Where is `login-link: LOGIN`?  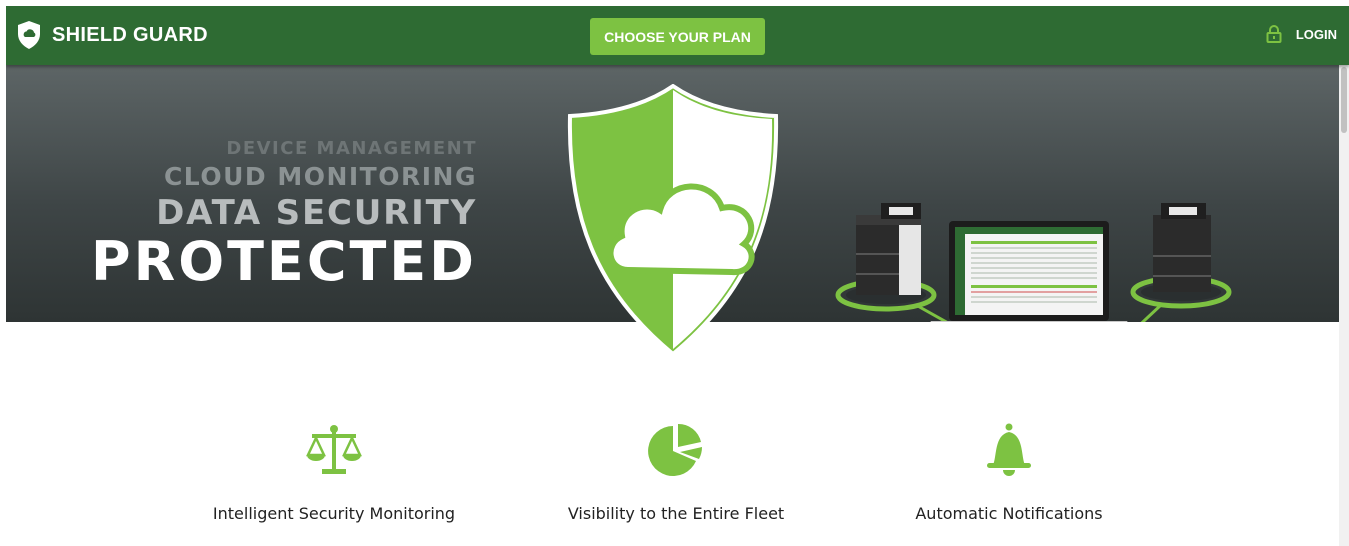 login-link: LOGIN is located at coordinates (1301, 34).